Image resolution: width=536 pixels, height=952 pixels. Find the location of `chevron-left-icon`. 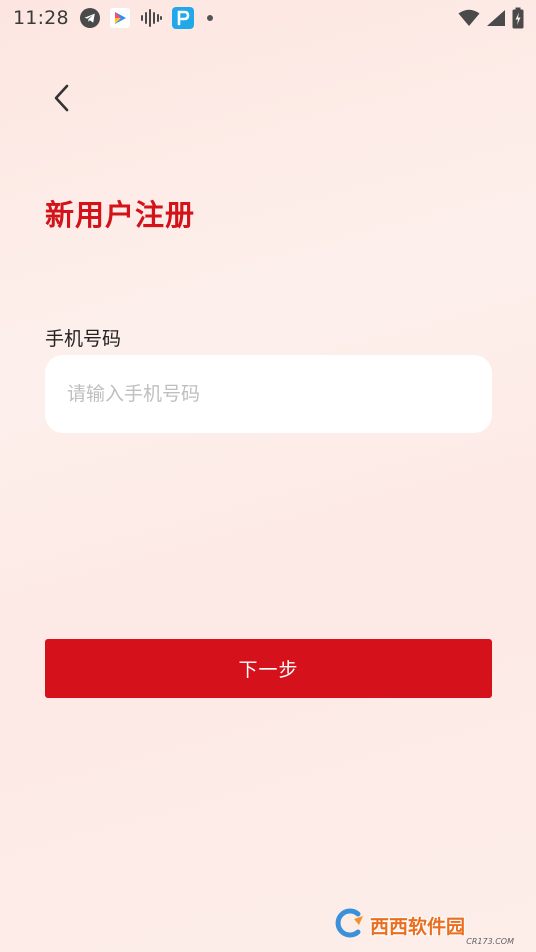

chevron-left-icon is located at coordinates (62, 100).